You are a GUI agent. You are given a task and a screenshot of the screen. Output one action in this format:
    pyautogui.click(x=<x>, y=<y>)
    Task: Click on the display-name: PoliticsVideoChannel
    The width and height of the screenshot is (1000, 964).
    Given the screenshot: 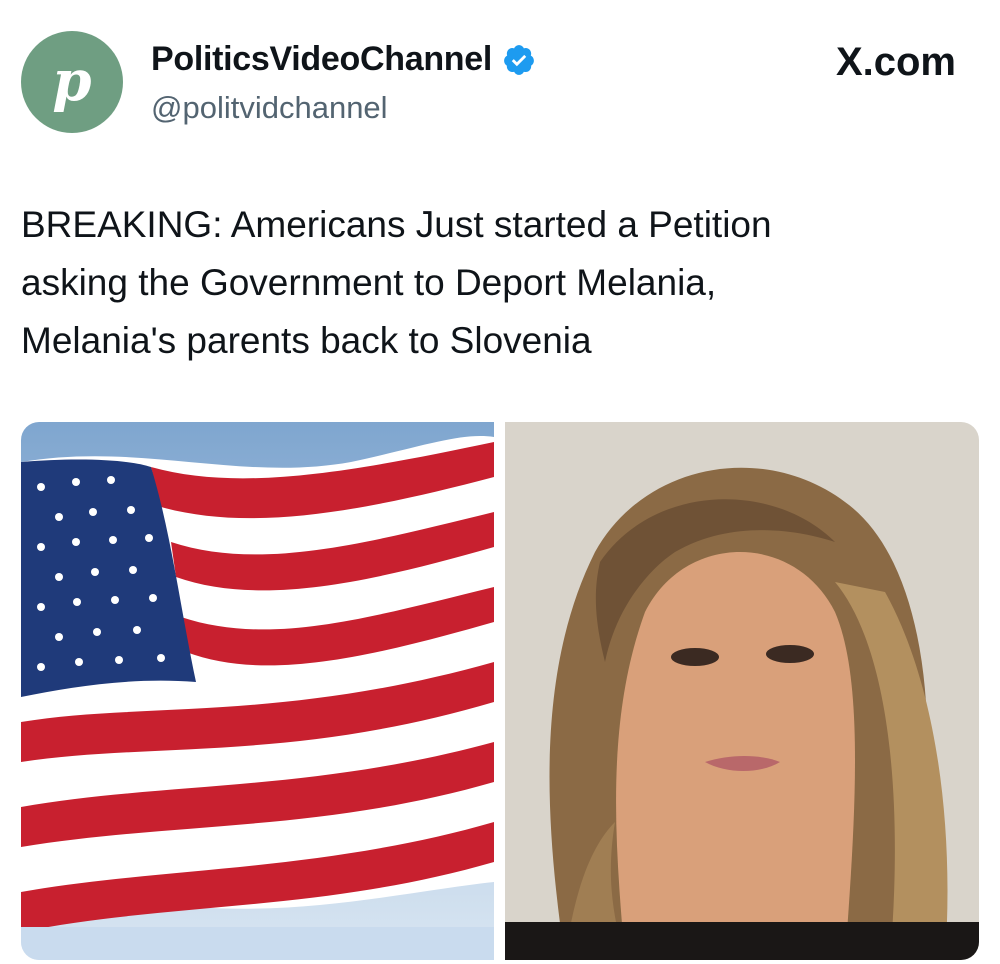 What is the action you would take?
    pyautogui.click(x=321, y=59)
    